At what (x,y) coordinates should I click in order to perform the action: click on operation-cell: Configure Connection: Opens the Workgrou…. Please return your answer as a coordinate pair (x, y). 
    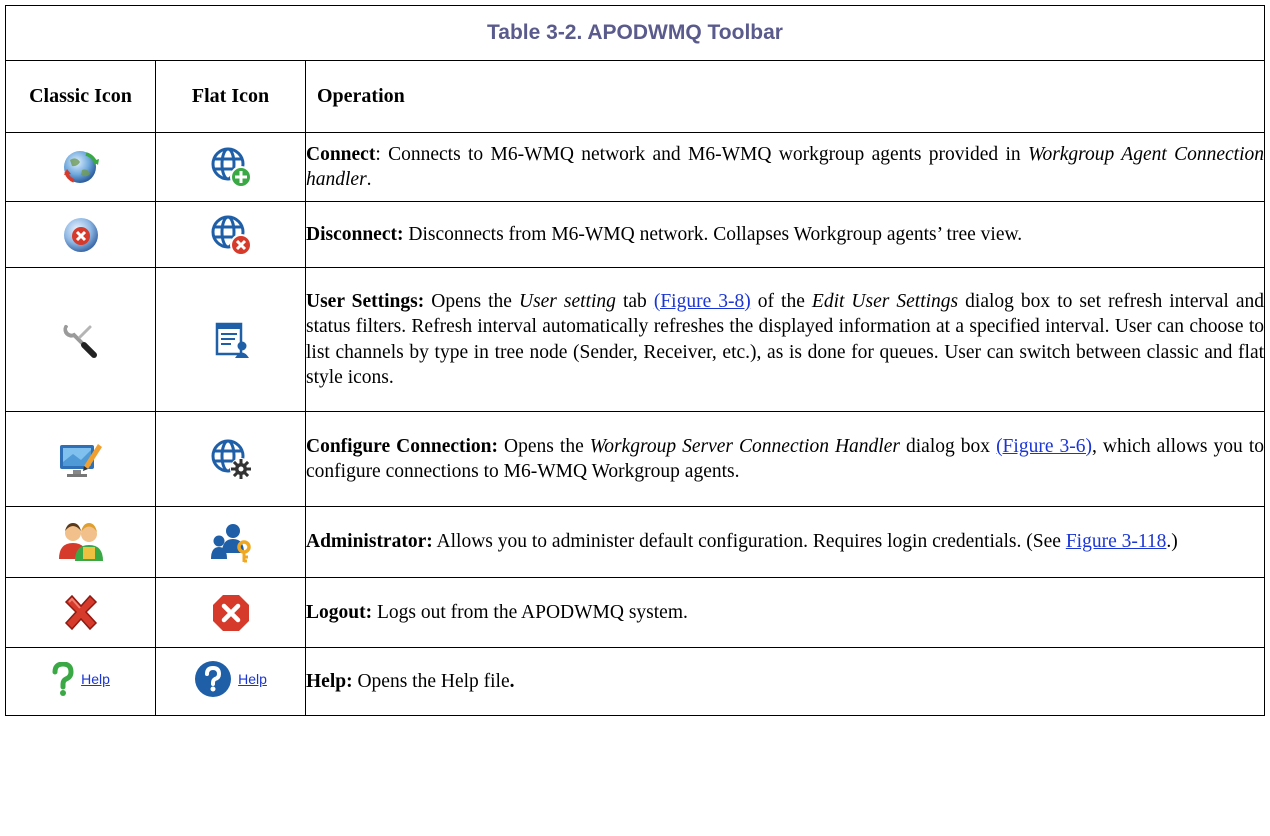
    Looking at the image, I should click on (785, 459).